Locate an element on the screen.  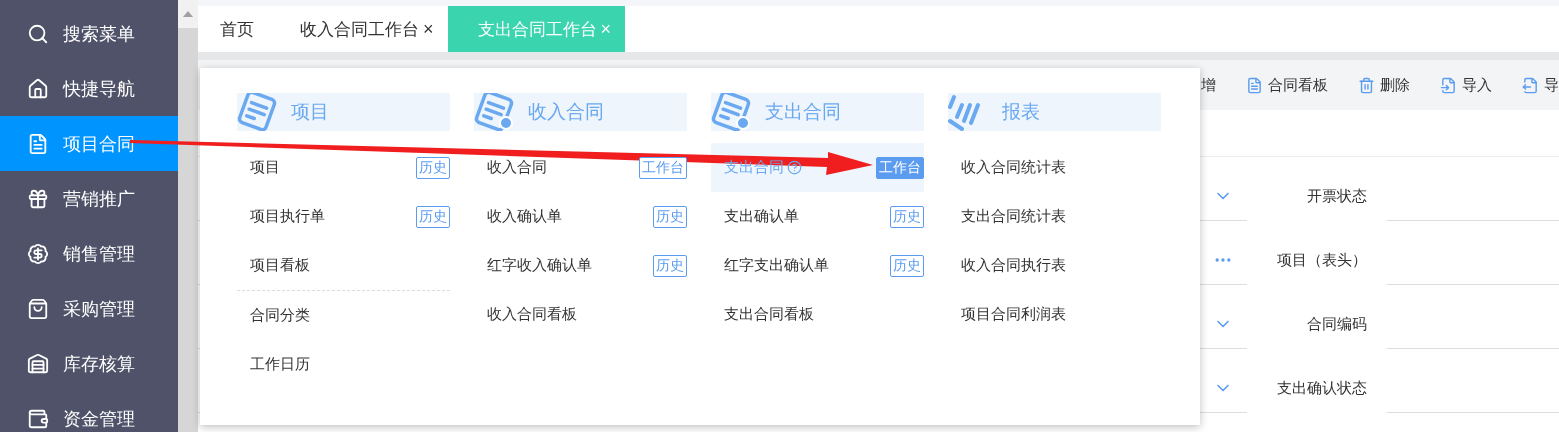
sidebar-item: 资金管理 is located at coordinates (89, 411).